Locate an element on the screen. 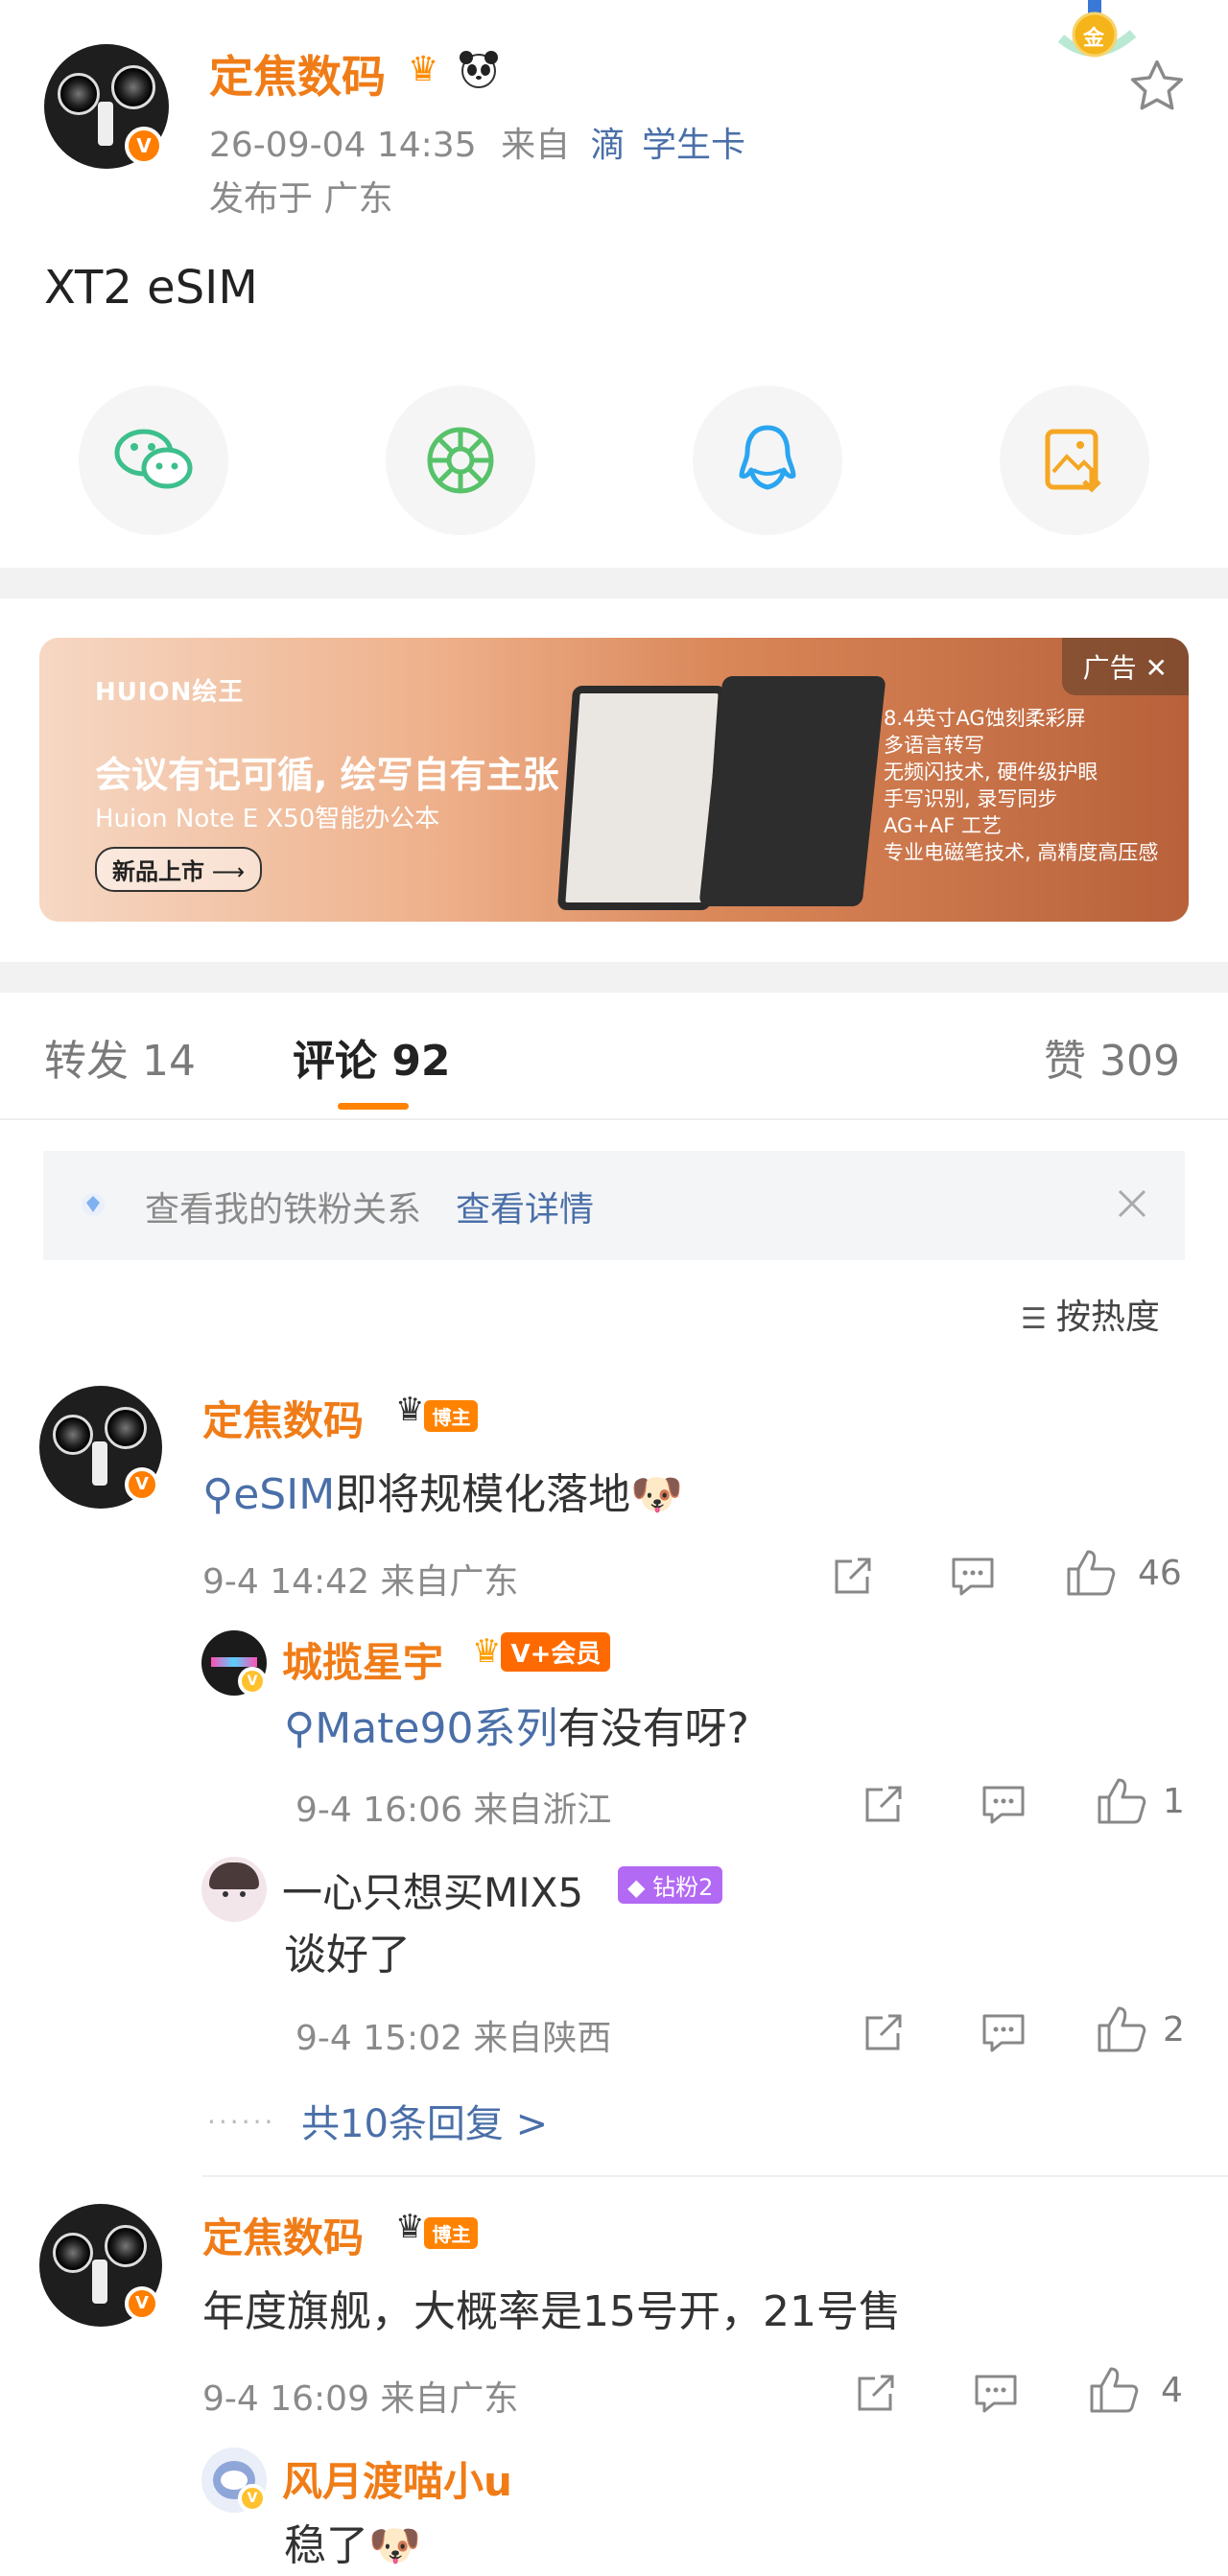 This screenshot has width=1228, height=2576. comment-divider is located at coordinates (715, 2176).